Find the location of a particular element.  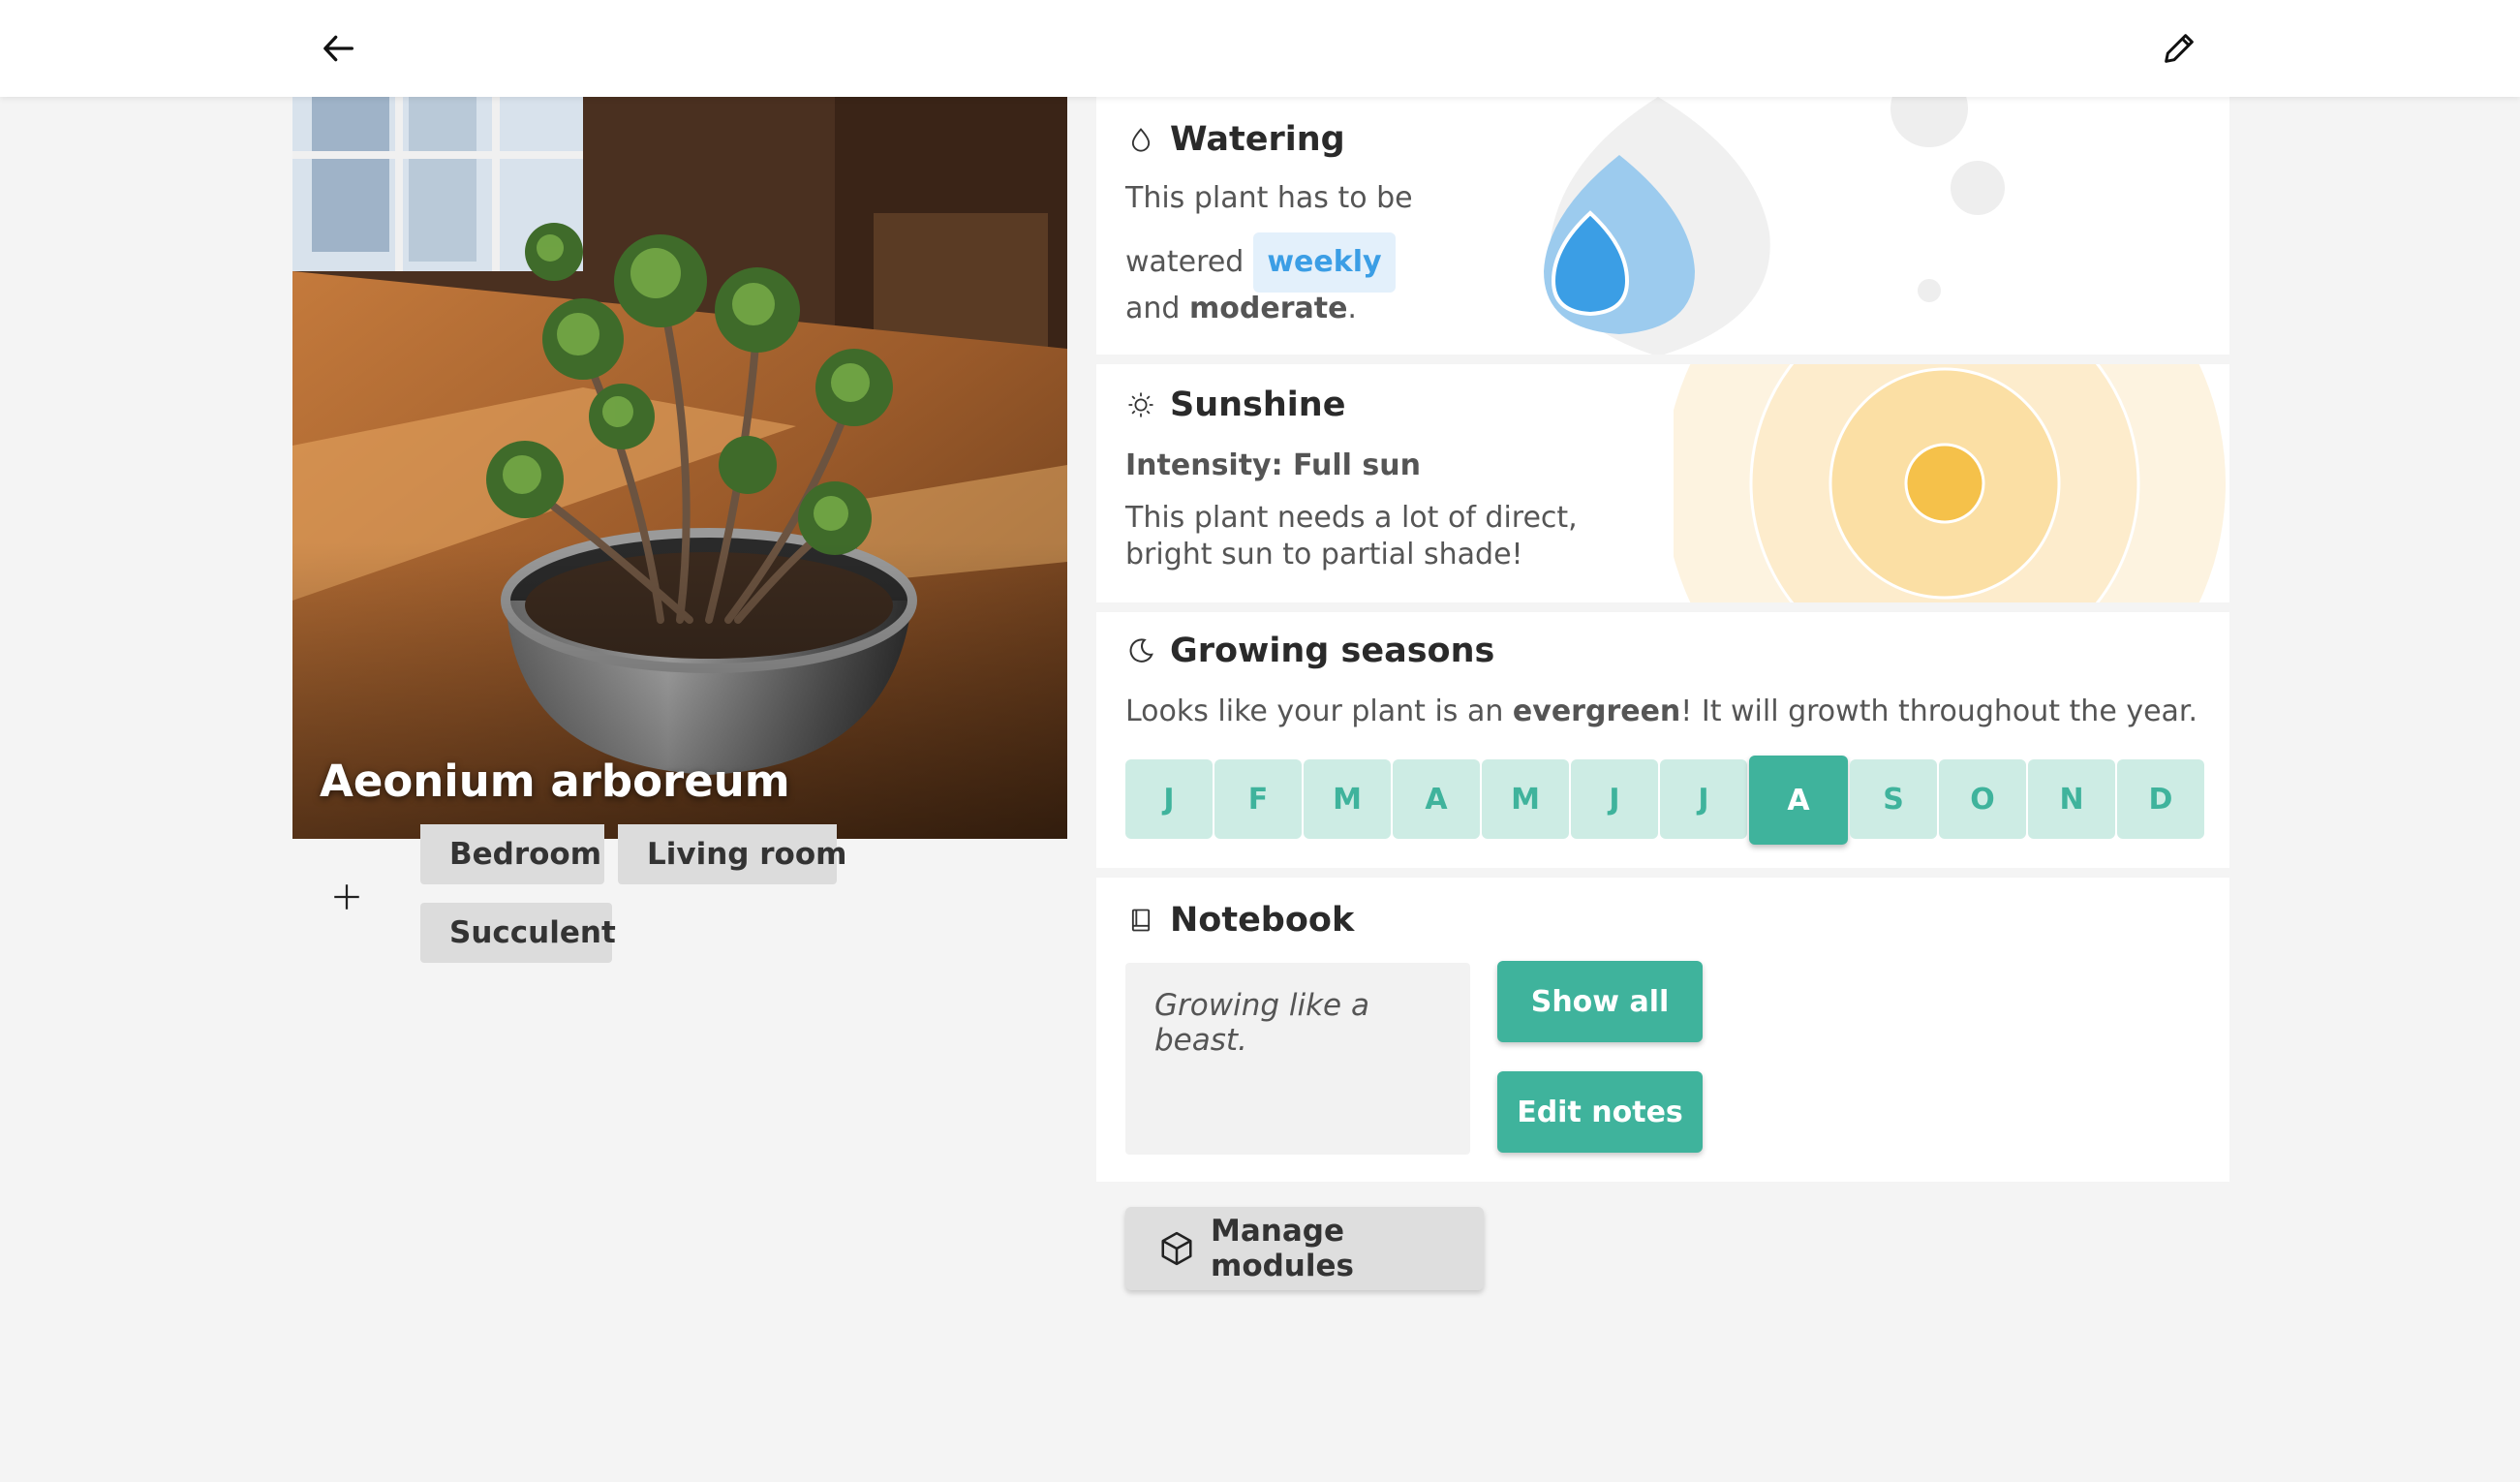

manage-modules-label: Manage modules is located at coordinates (1282, 1248).